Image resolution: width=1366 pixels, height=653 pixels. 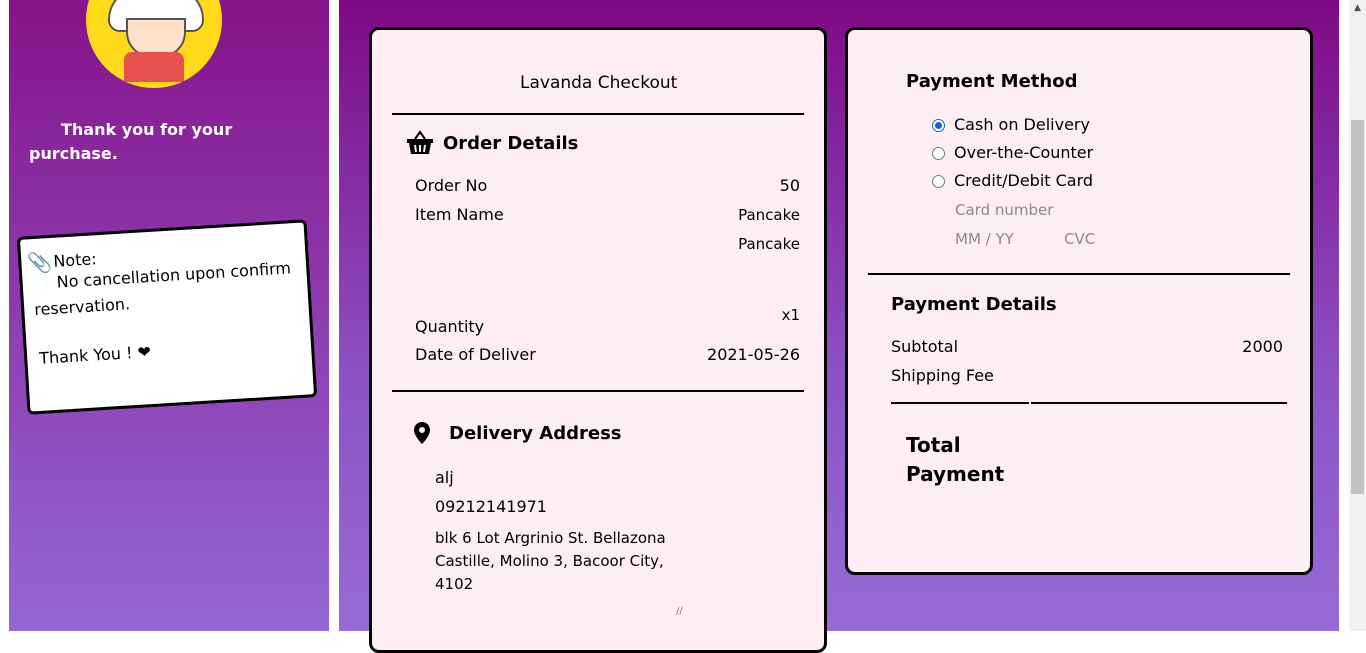 I want to click on order-section-title: Order Details, so click(x=511, y=143).